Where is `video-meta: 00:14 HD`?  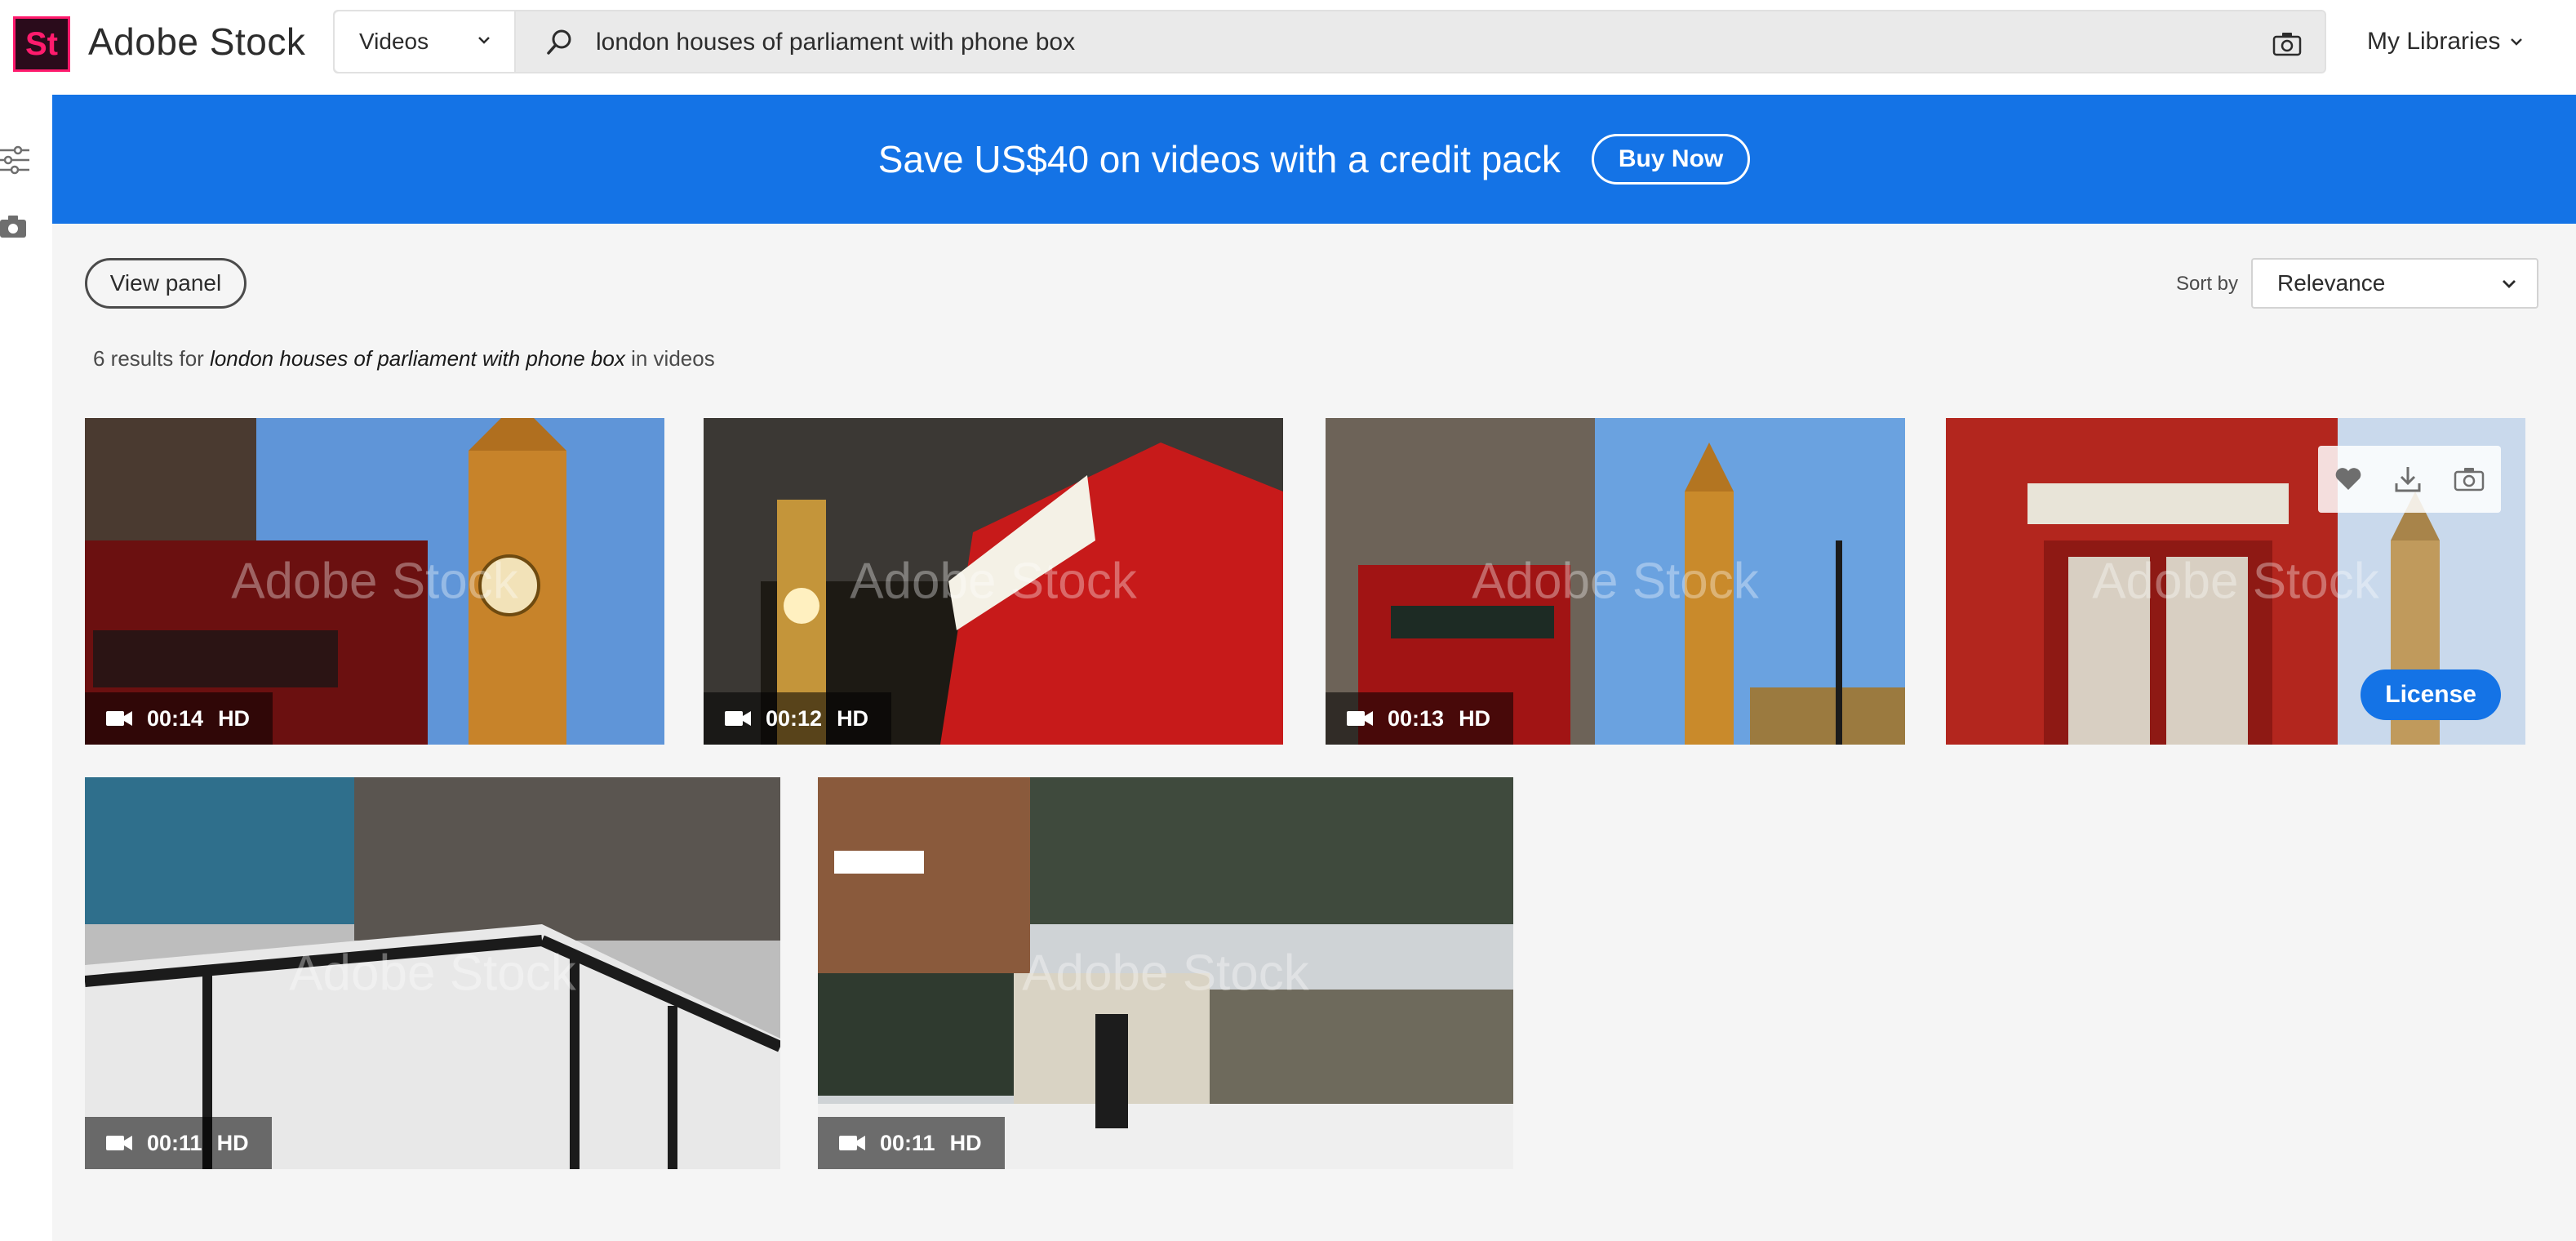
video-meta: 00:14 HD is located at coordinates (179, 718).